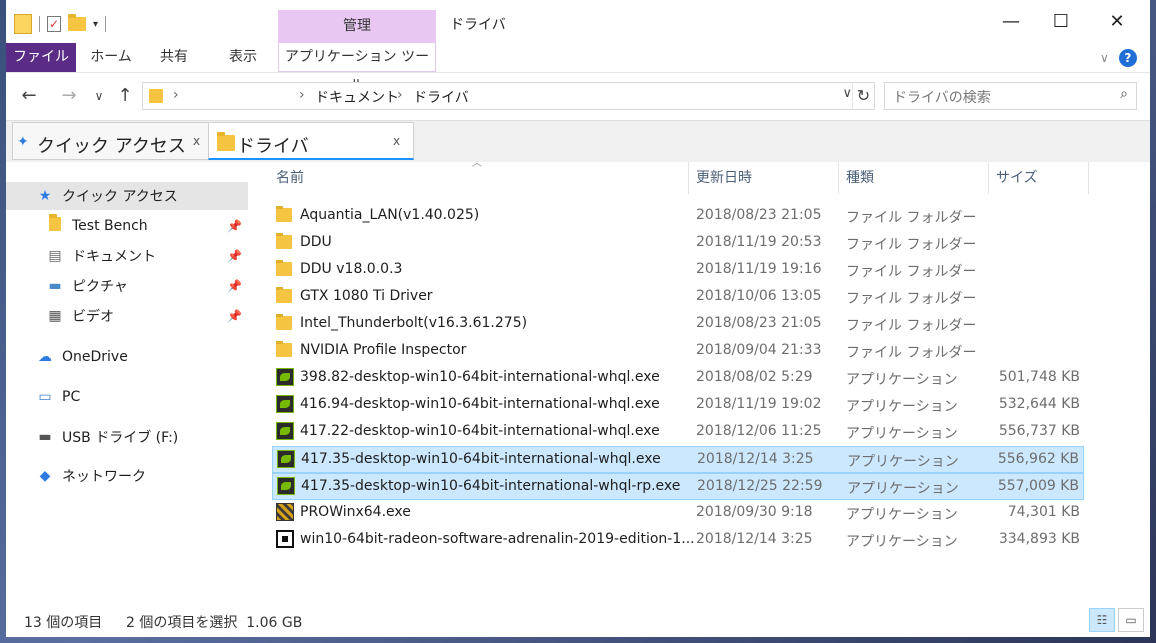  What do you see at coordinates (578, 22) in the screenshot?
I see `title-bar` at bounding box center [578, 22].